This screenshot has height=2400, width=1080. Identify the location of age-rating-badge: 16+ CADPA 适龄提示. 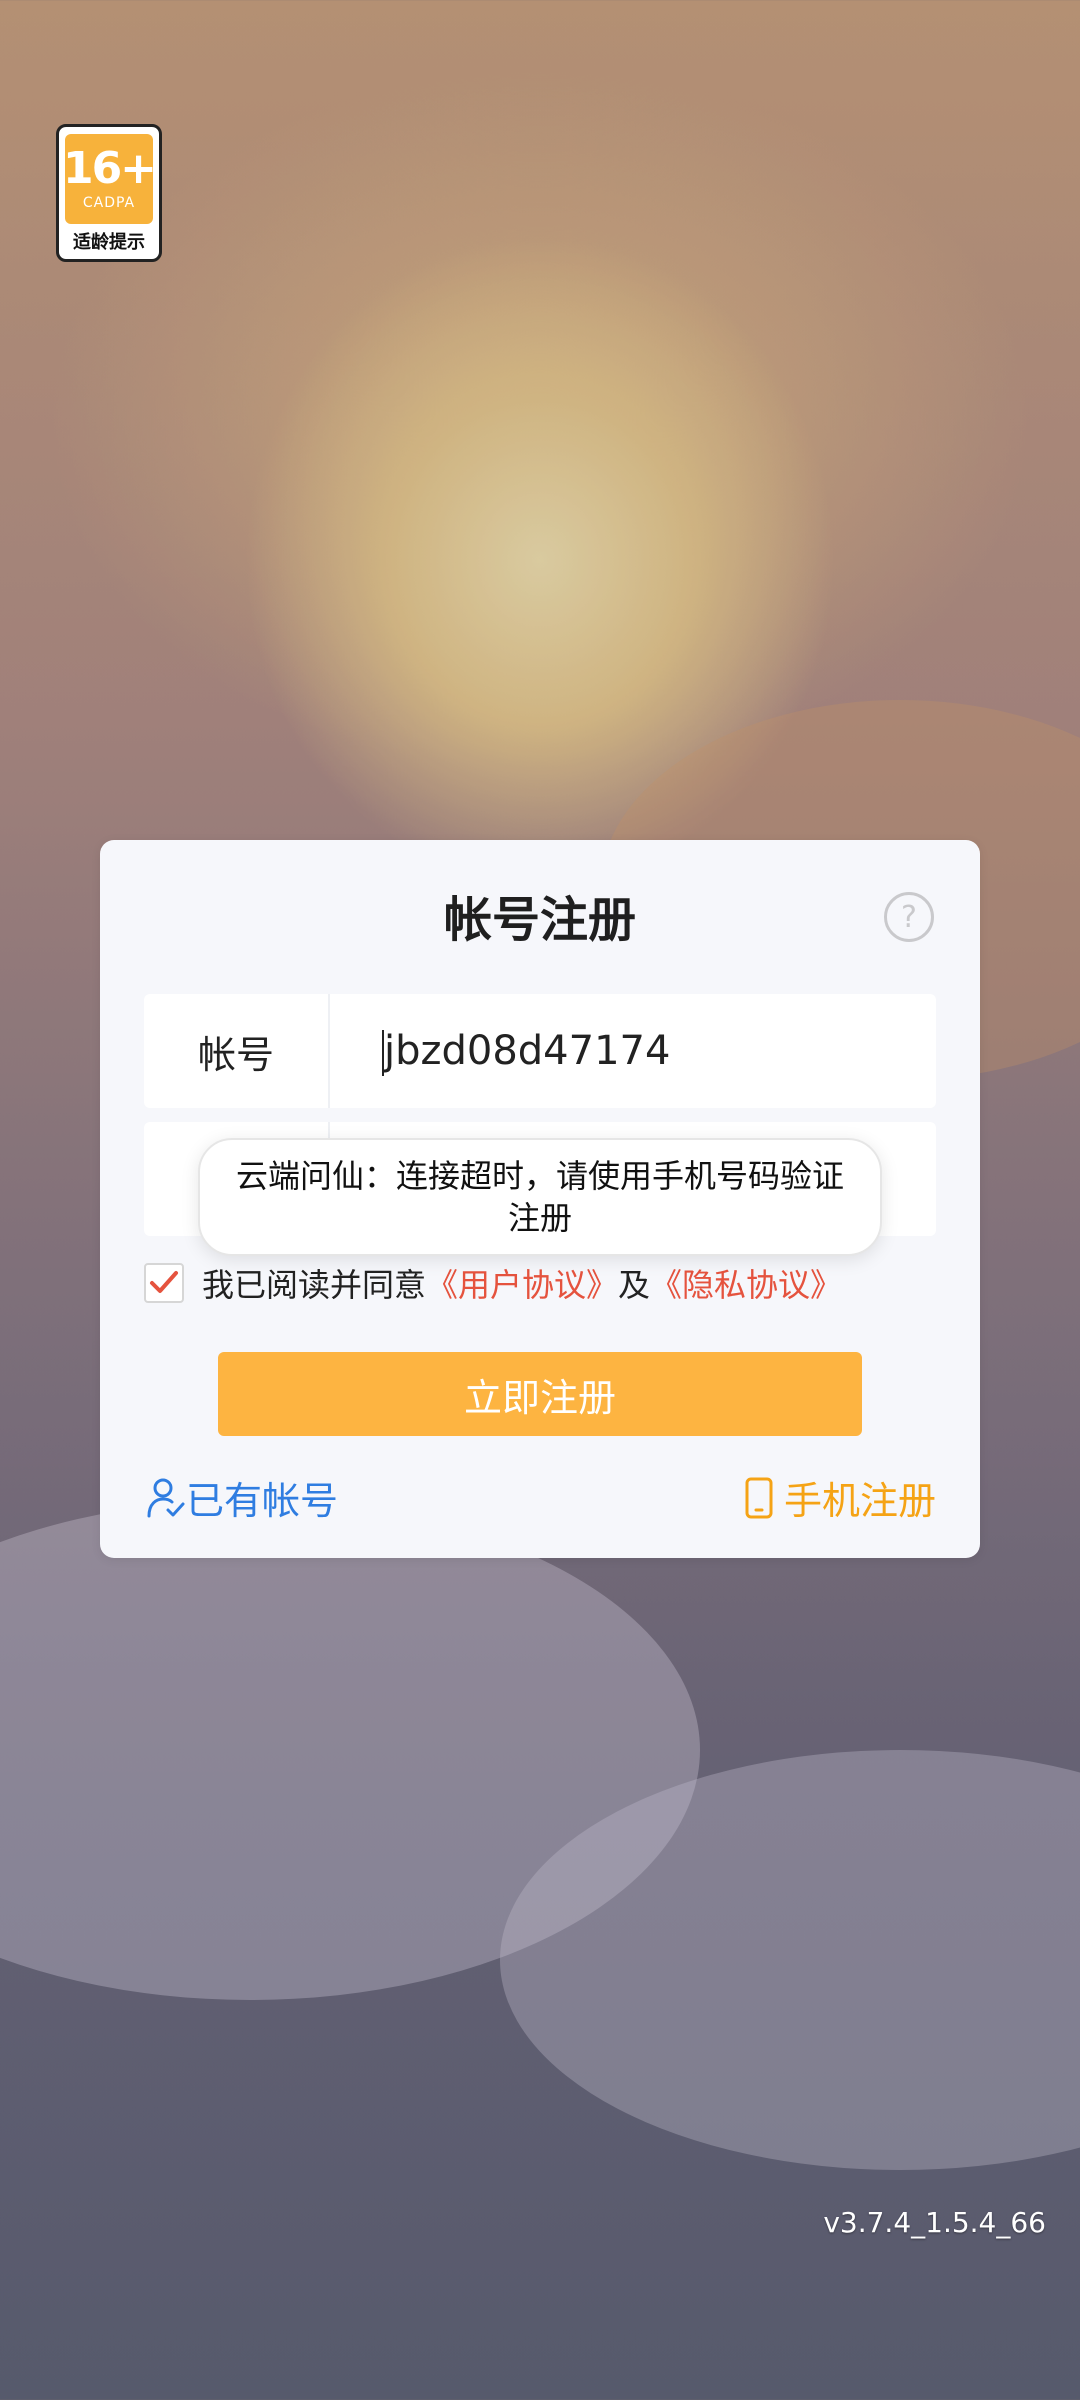
(109, 193).